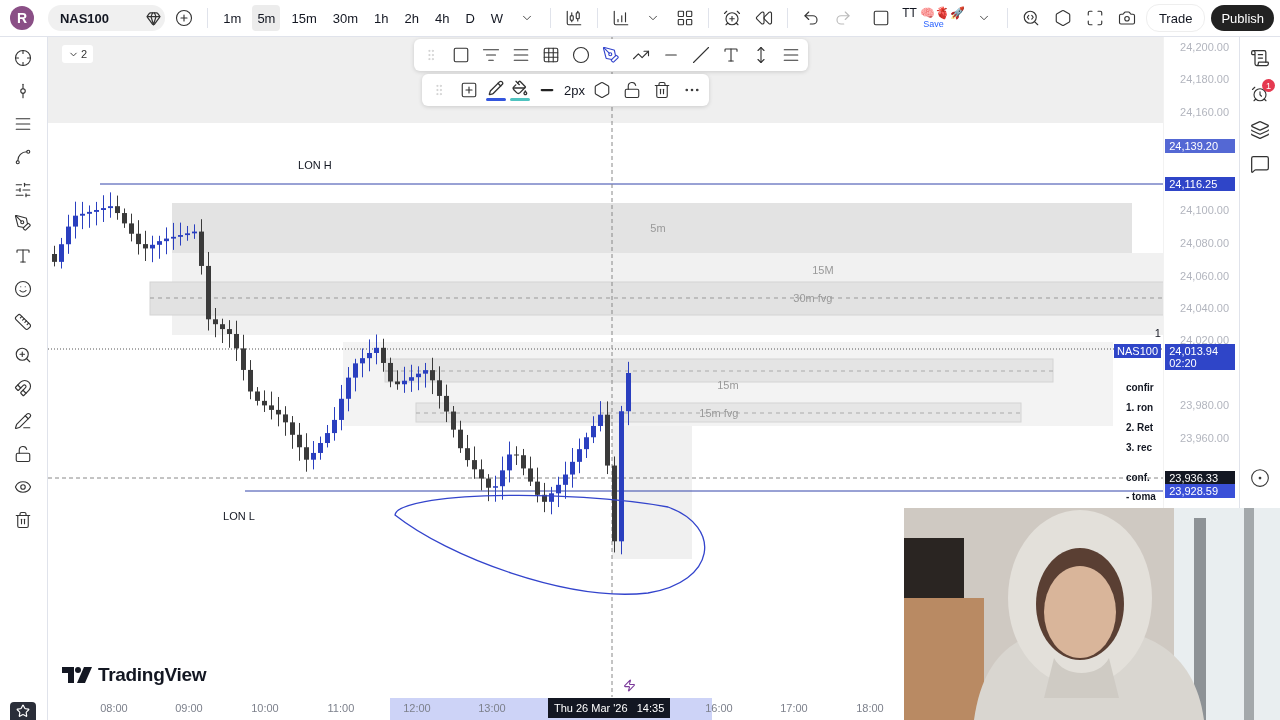  What do you see at coordinates (76, 675) in the screenshot?
I see `logo-icon` at bounding box center [76, 675].